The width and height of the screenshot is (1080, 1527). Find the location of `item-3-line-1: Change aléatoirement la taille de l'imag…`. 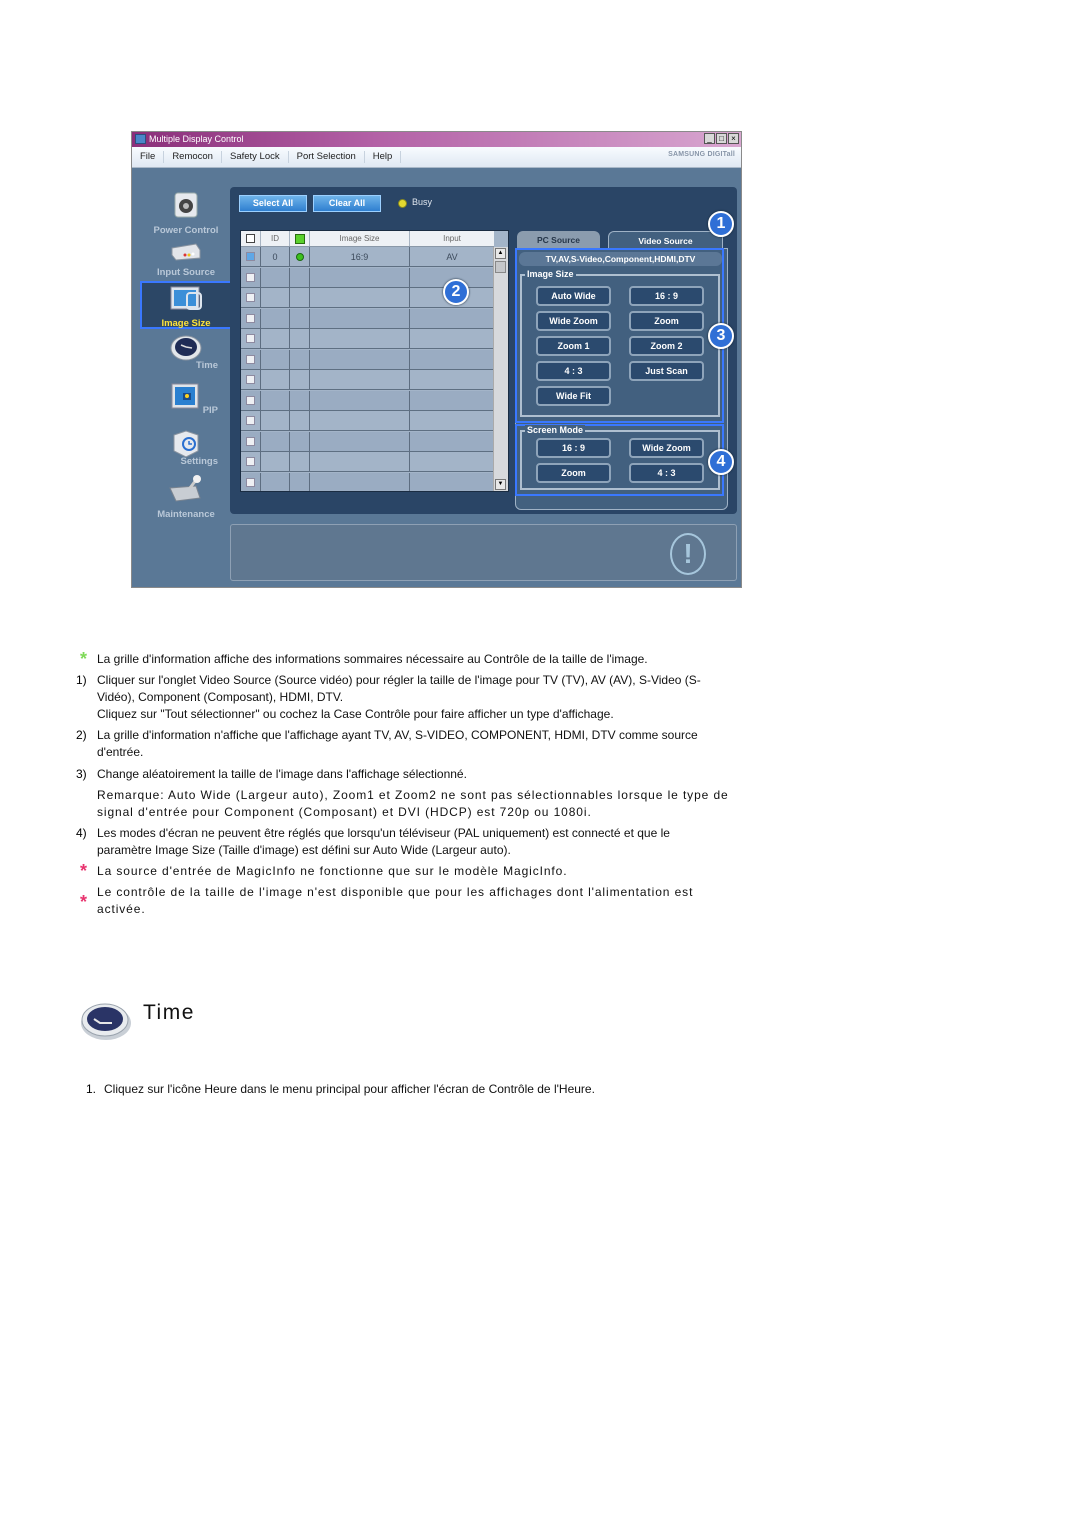

item-3-line-1: Change aléatoirement la taille de l'imag… is located at coordinates (282, 774).